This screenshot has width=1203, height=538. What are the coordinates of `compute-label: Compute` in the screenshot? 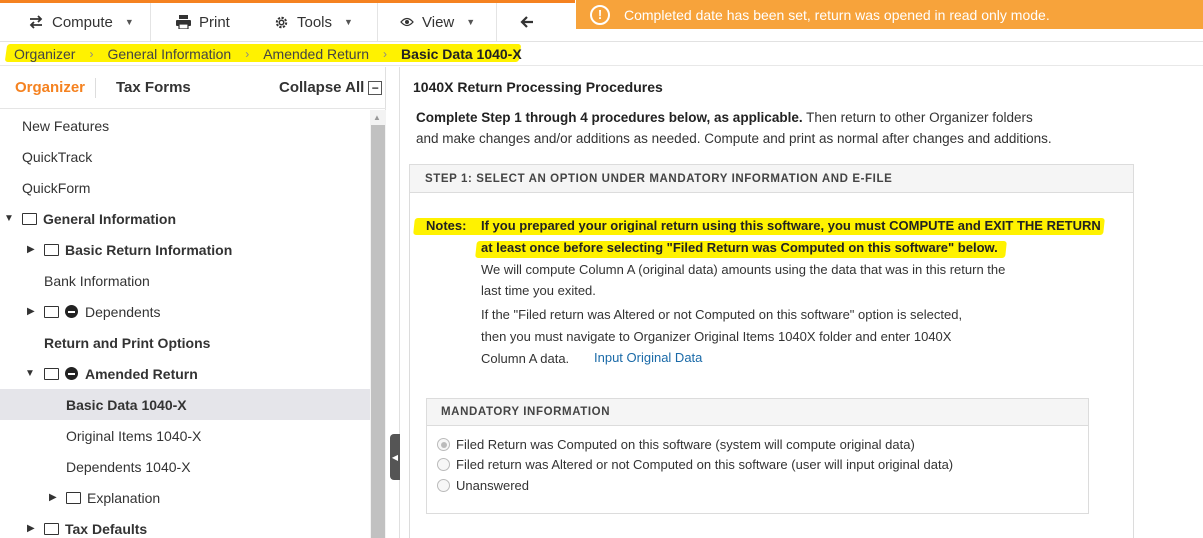 It's located at (82, 22).